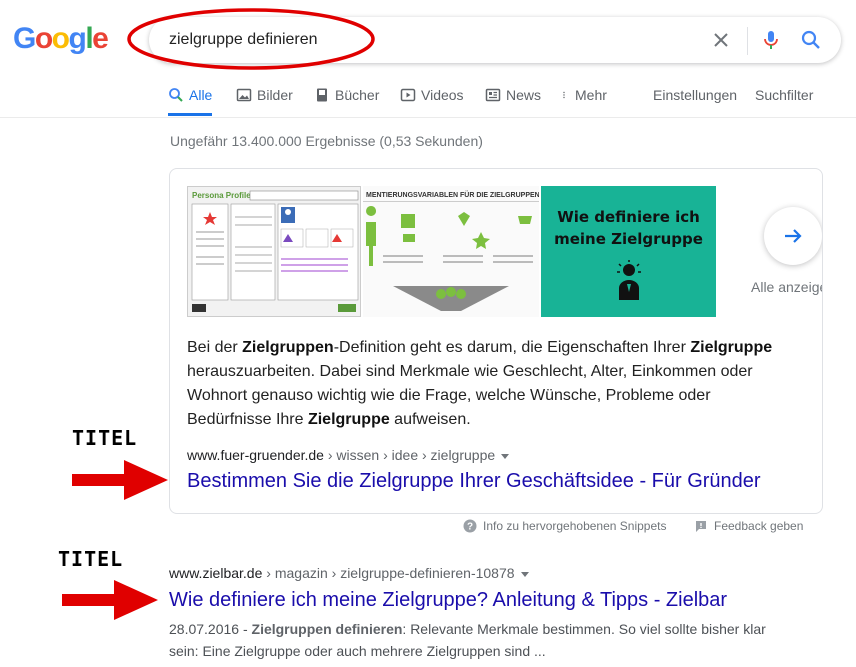 The width and height of the screenshot is (856, 667). What do you see at coordinates (409, 455) in the screenshot?
I see `url-path: › wissen › idee › zielgruppe` at bounding box center [409, 455].